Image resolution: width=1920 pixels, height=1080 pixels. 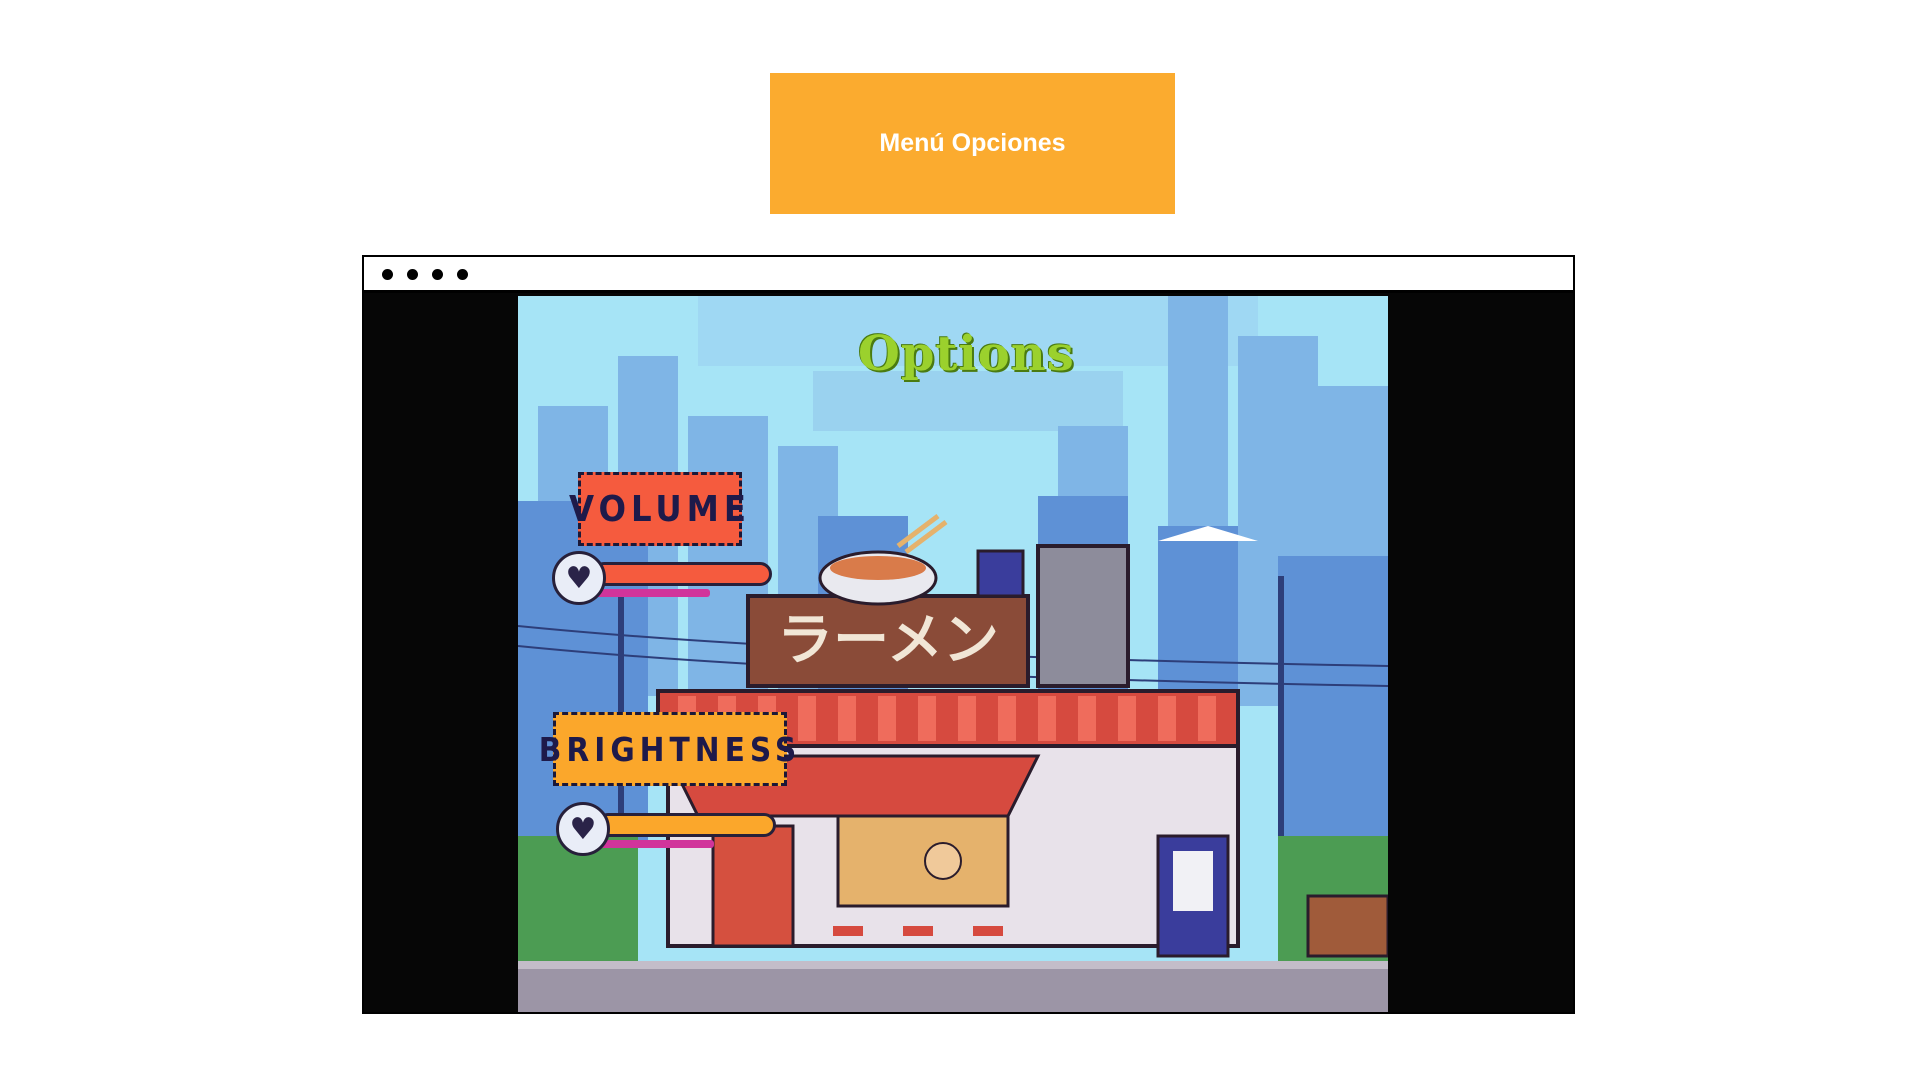 What do you see at coordinates (657, 509) in the screenshot?
I see `volume-label: VOLUME` at bounding box center [657, 509].